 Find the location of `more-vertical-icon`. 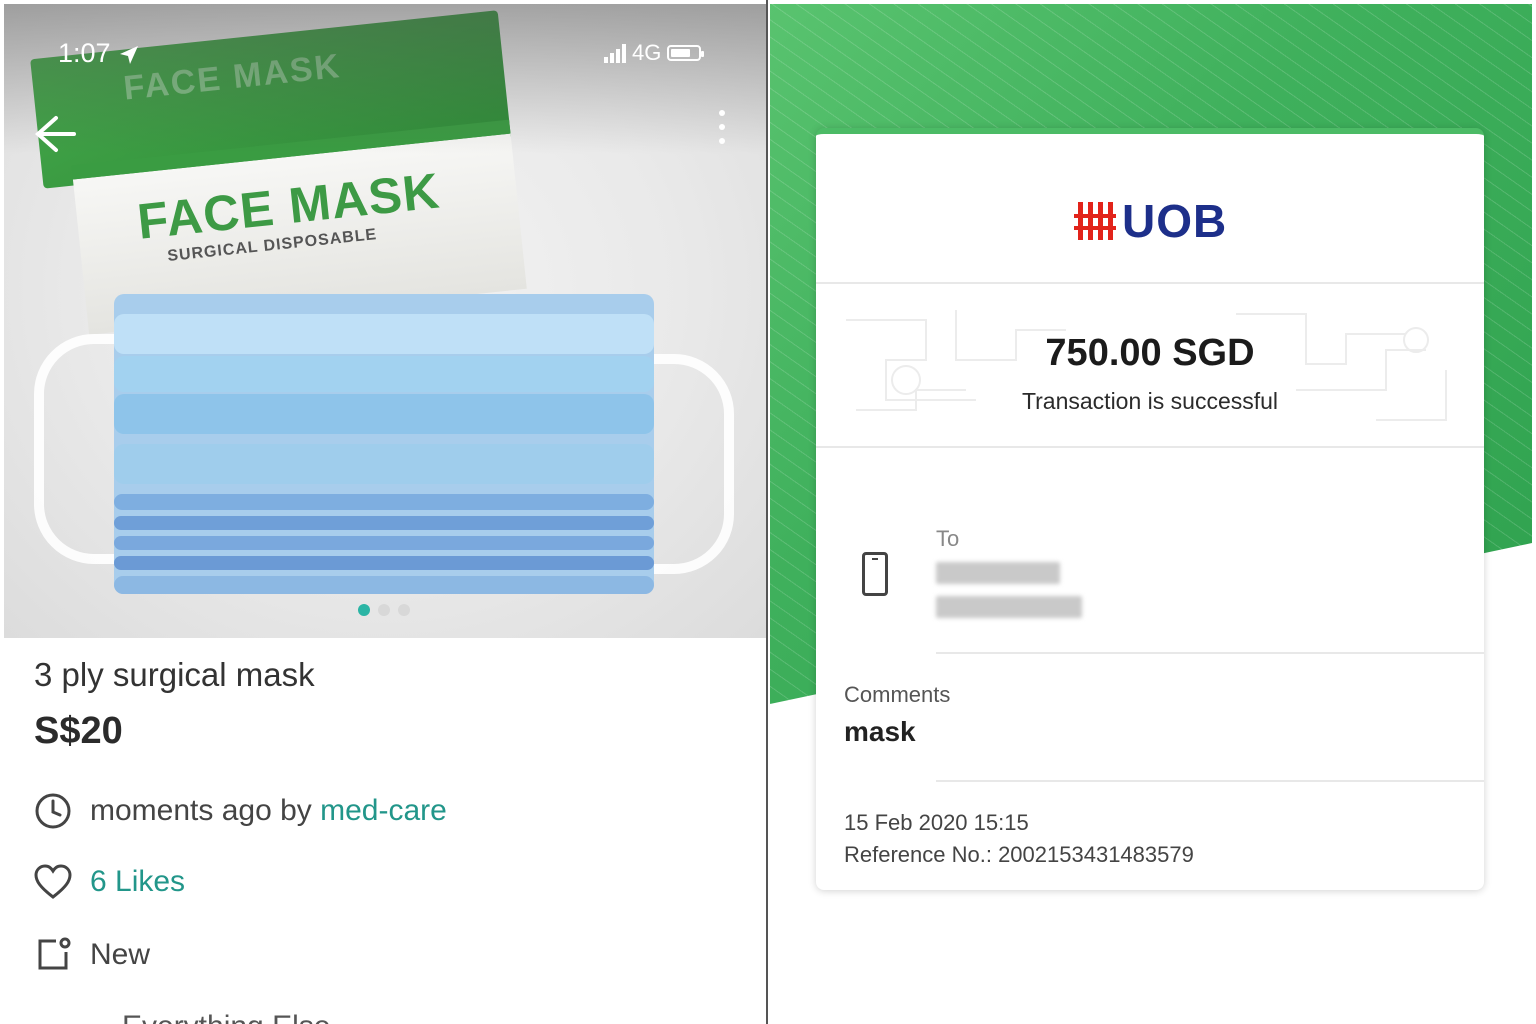

more-vertical-icon is located at coordinates (722, 131).